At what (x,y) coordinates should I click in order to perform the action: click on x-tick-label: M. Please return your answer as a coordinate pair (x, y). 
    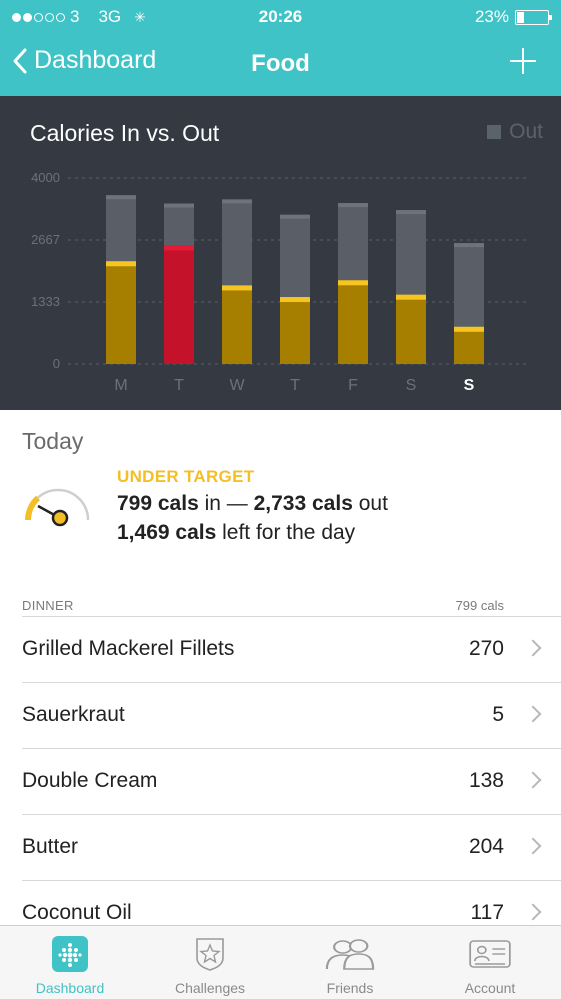
    Looking at the image, I should click on (120, 385).